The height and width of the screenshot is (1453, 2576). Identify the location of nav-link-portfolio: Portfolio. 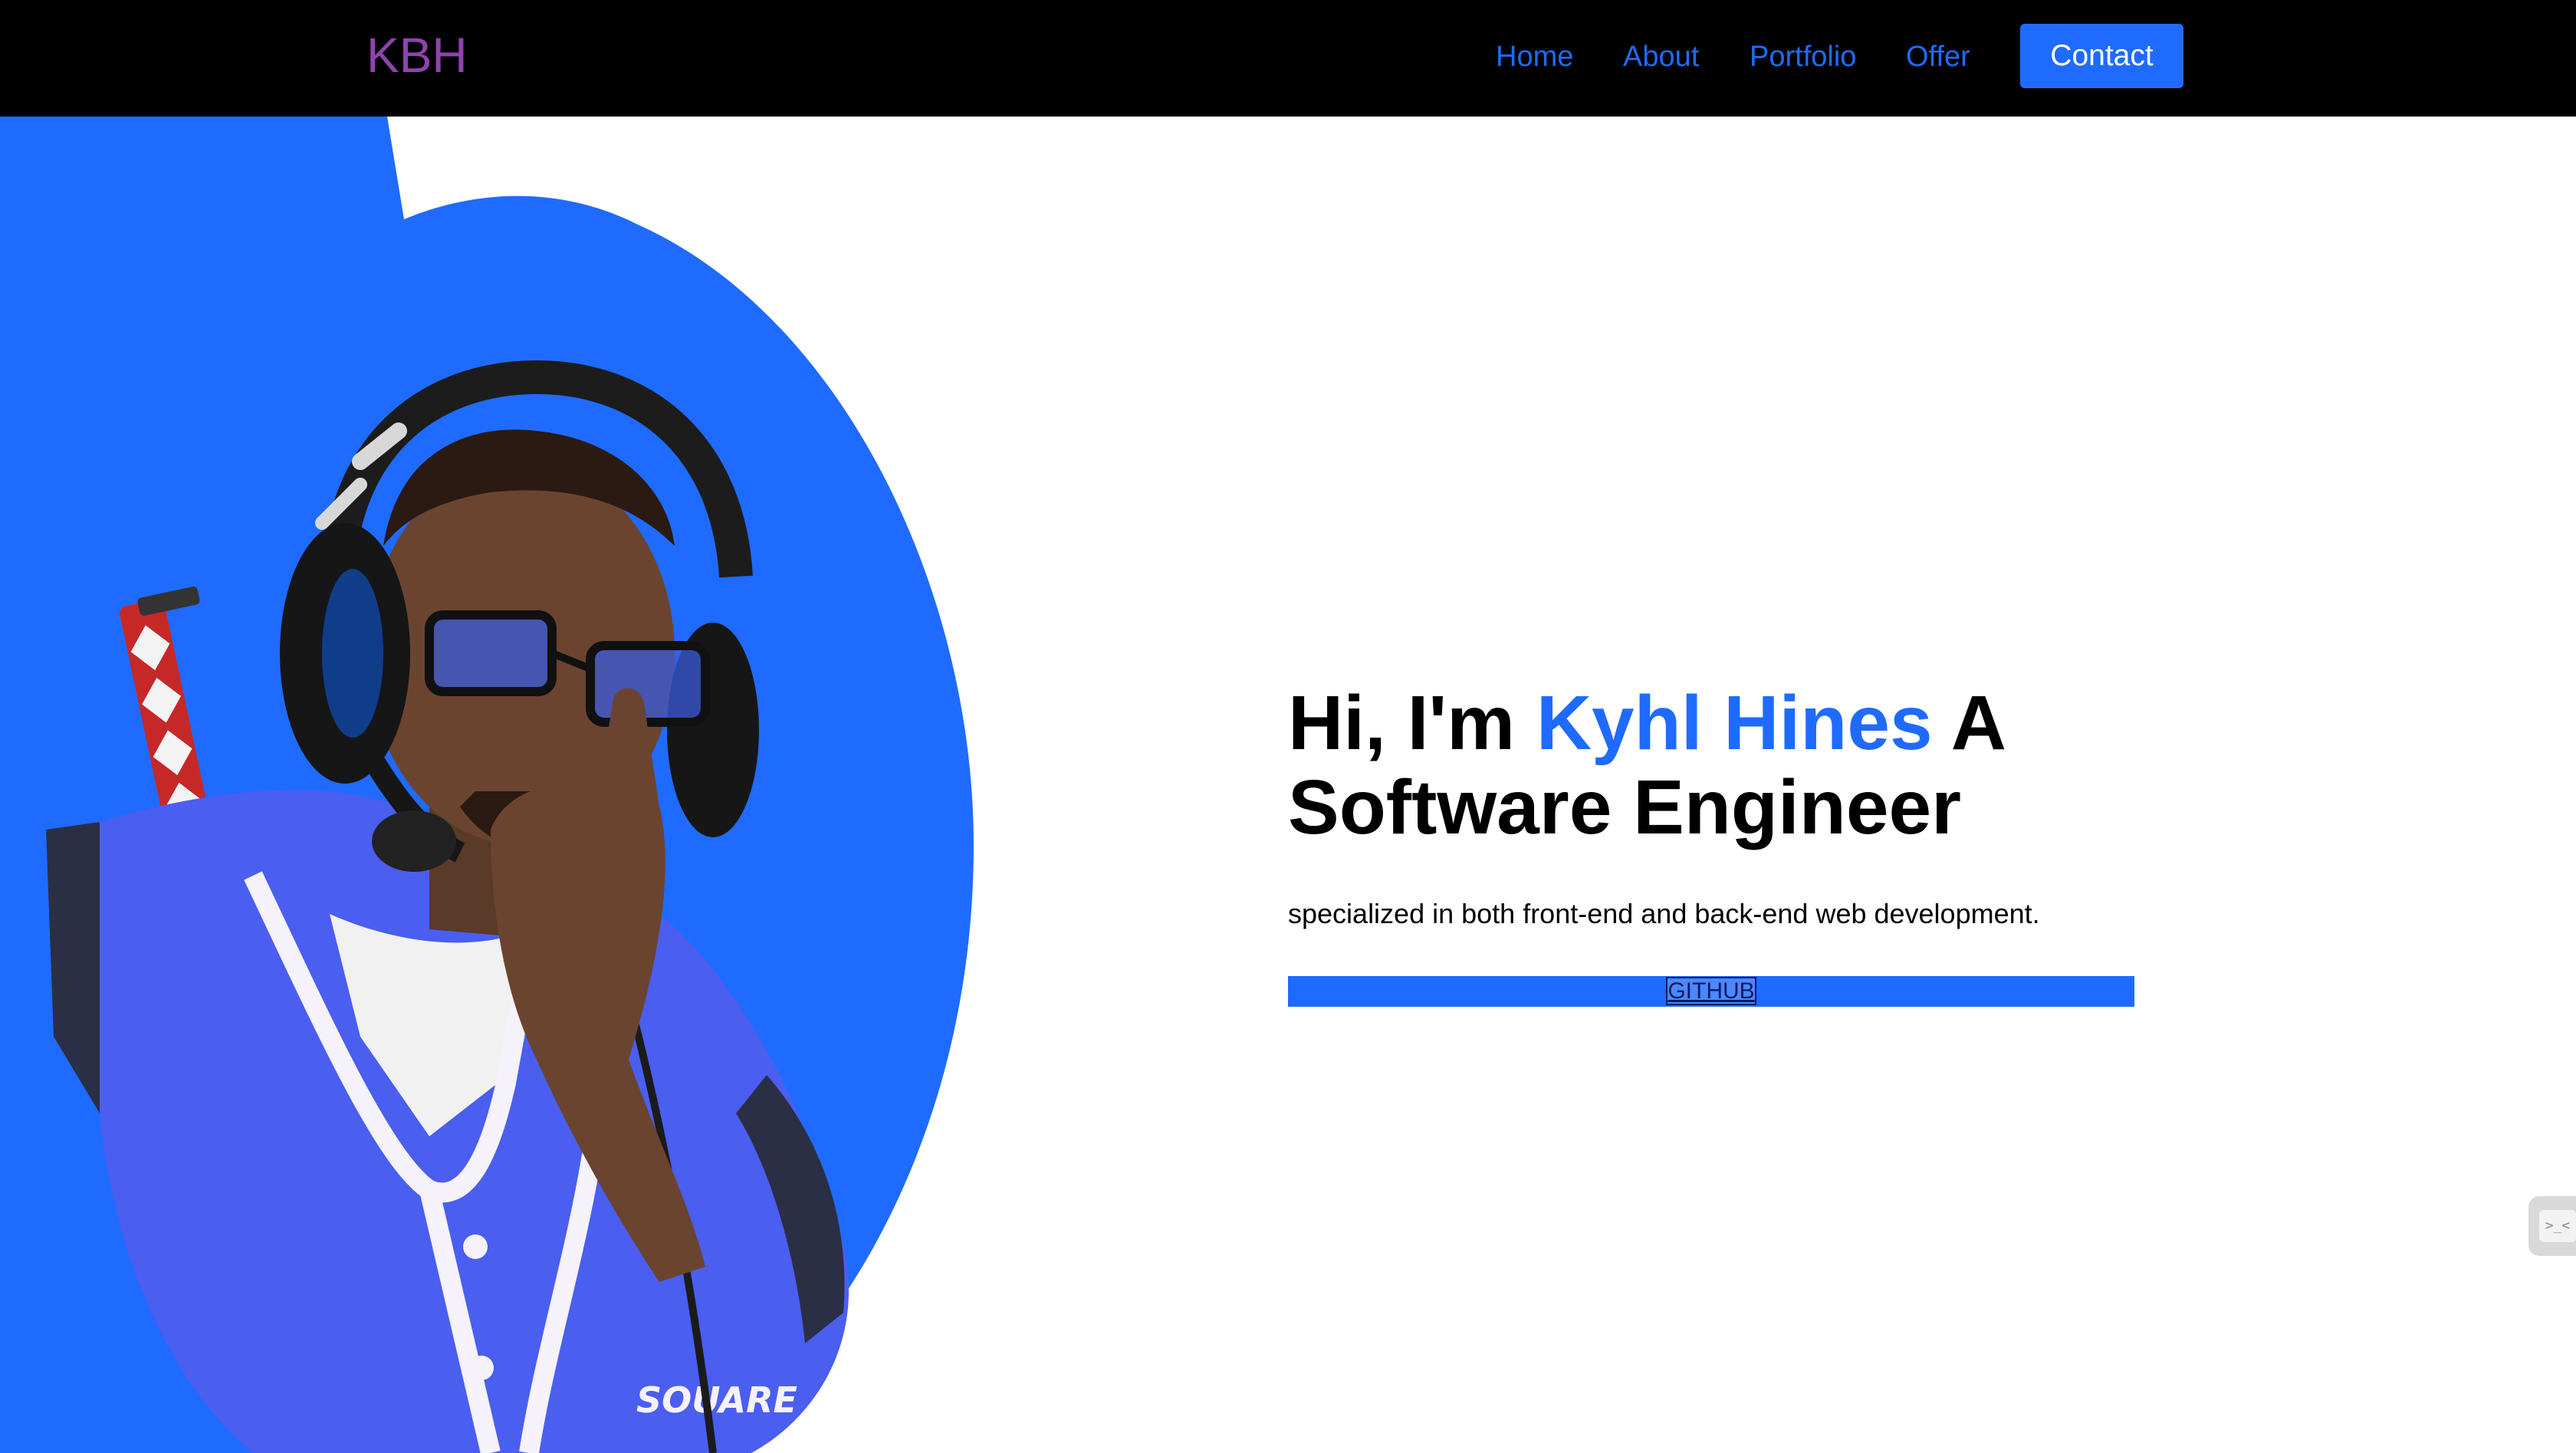
(1803, 57).